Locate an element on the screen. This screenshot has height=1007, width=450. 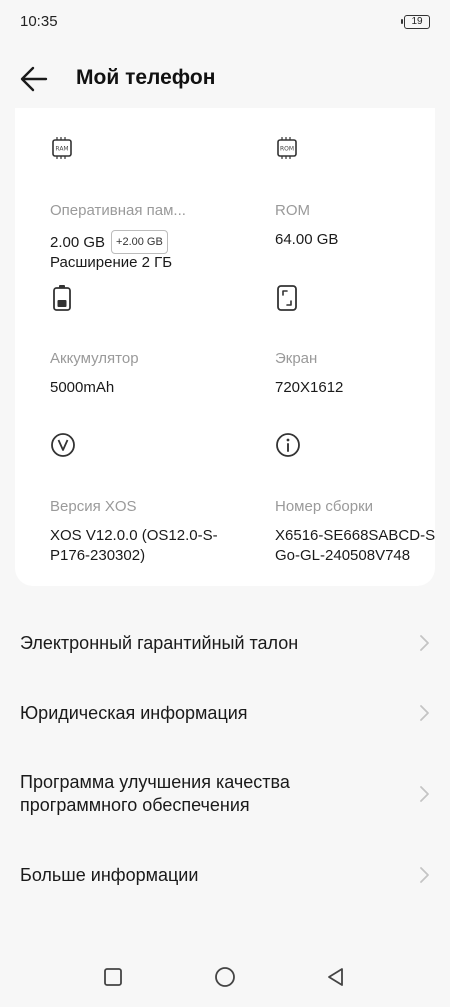
recent-apps-button is located at coordinates (113, 977).